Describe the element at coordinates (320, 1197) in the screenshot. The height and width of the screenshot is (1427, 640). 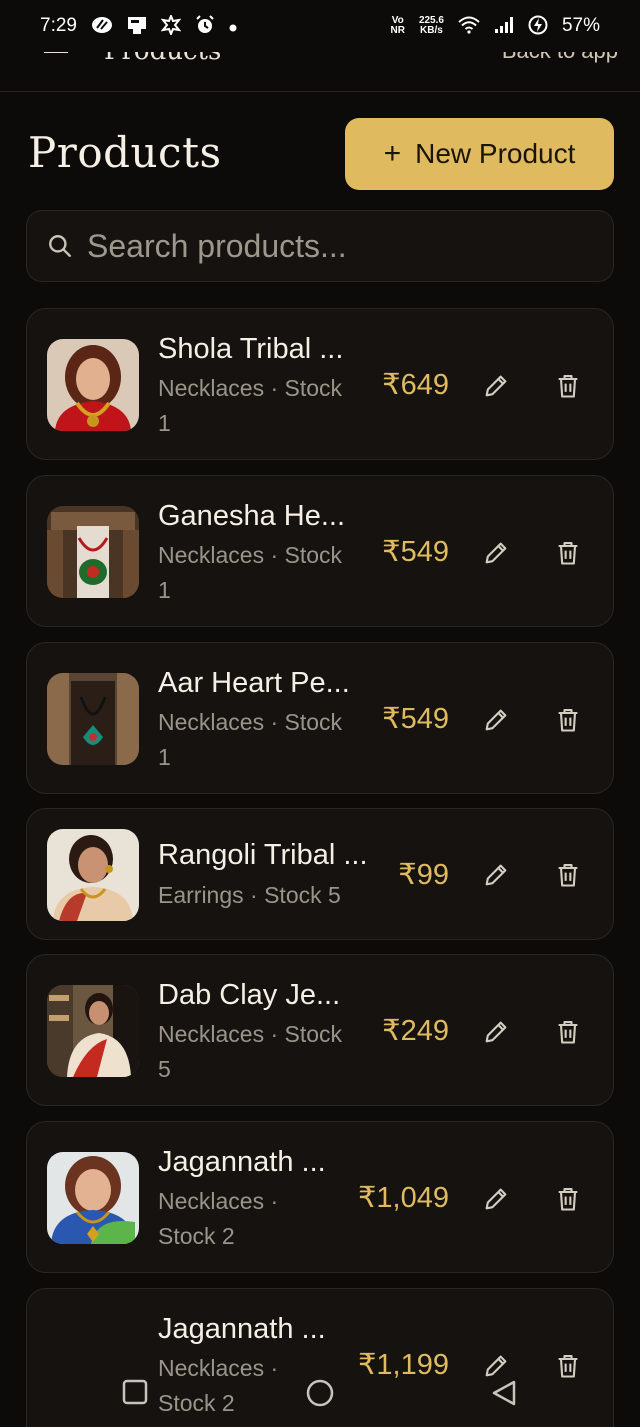
I see `product-card: Jagannath ... Necklaces · Stock 2 ₹1,049` at that location.